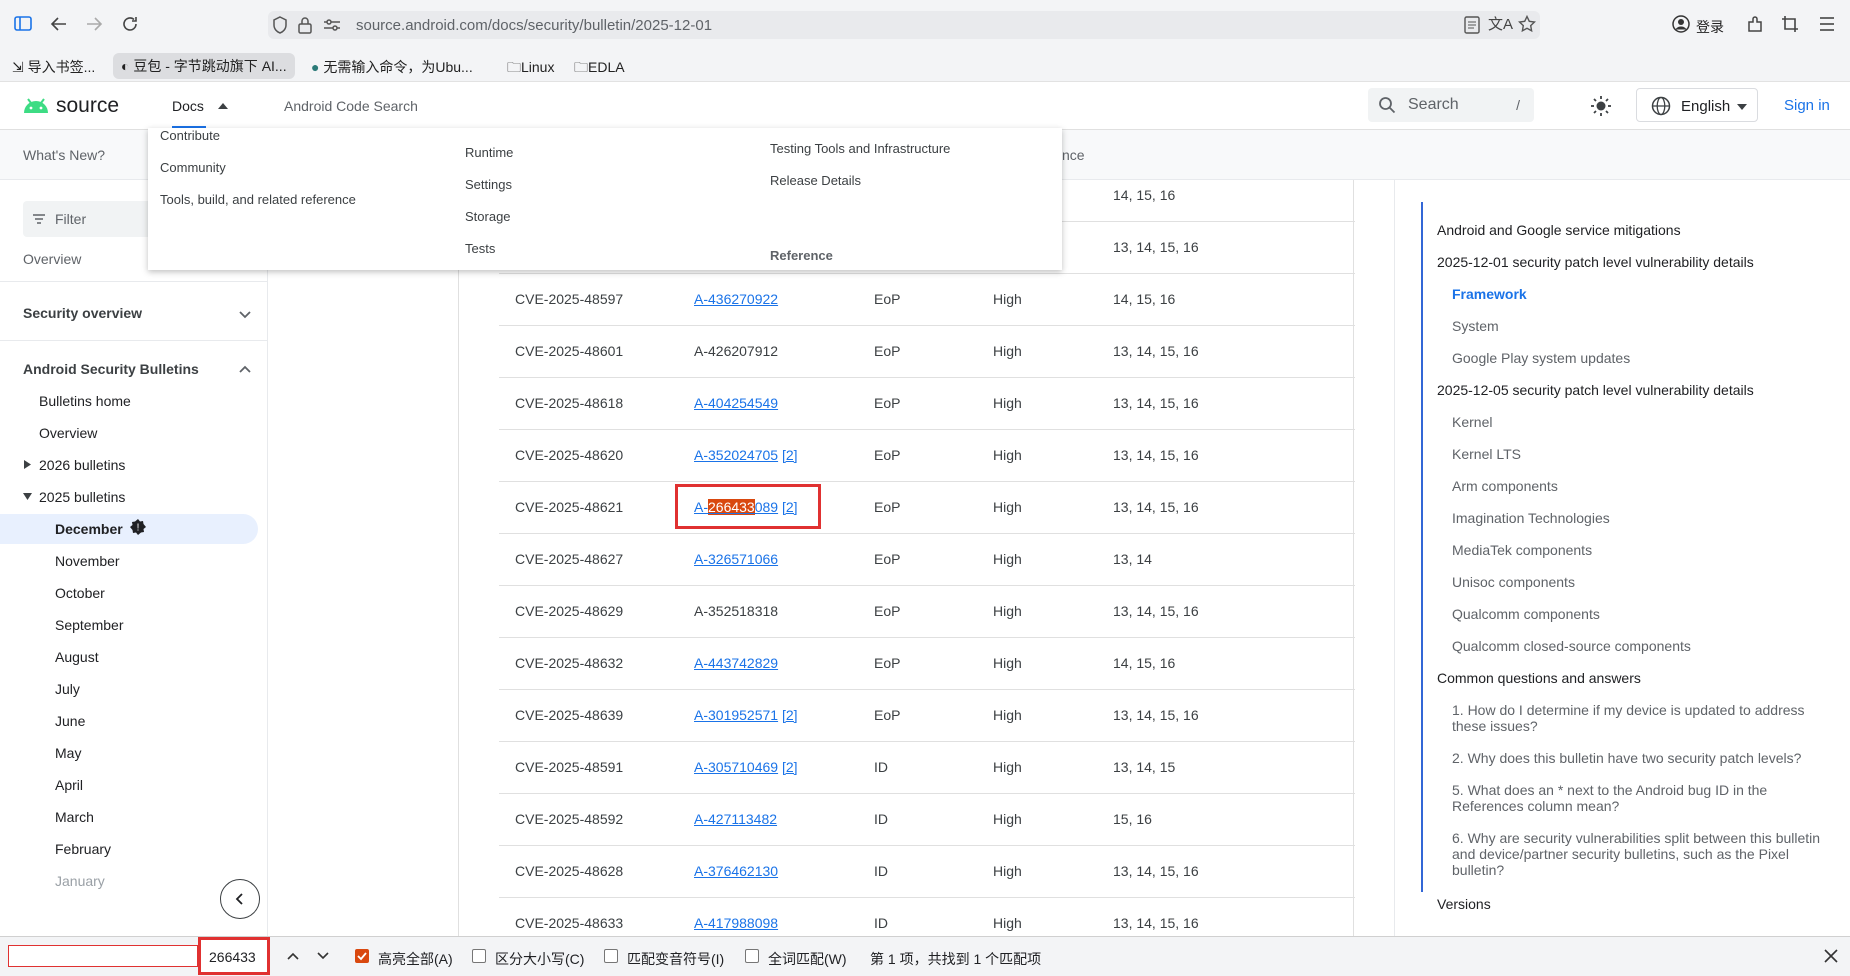 This screenshot has width=1850, height=976. What do you see at coordinates (82, 497) in the screenshot?
I see `sidebar-item-2025-bulletins: 2025 bulletins` at bounding box center [82, 497].